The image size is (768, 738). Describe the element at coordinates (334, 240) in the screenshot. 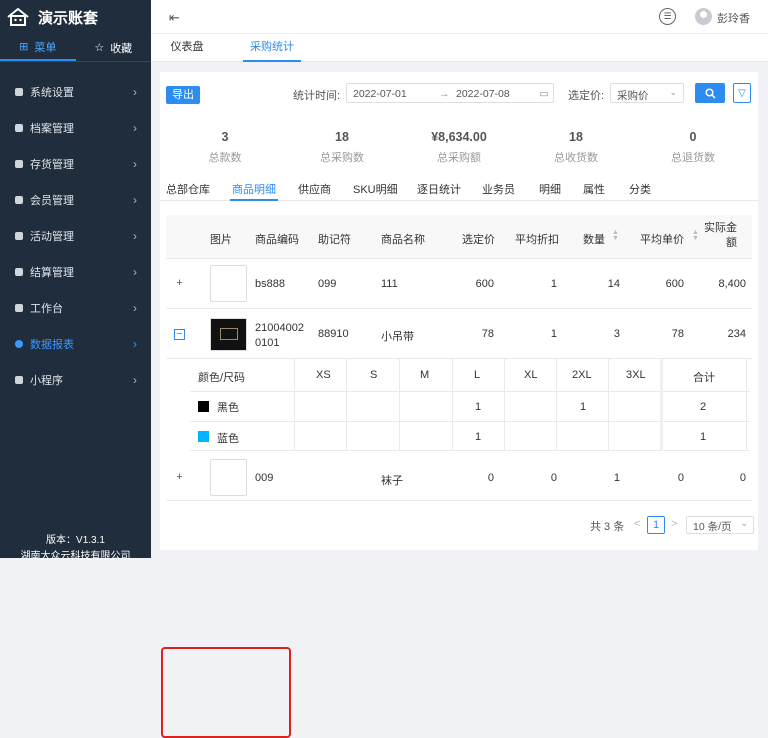

I see `col-mnemonic: 助记符` at that location.